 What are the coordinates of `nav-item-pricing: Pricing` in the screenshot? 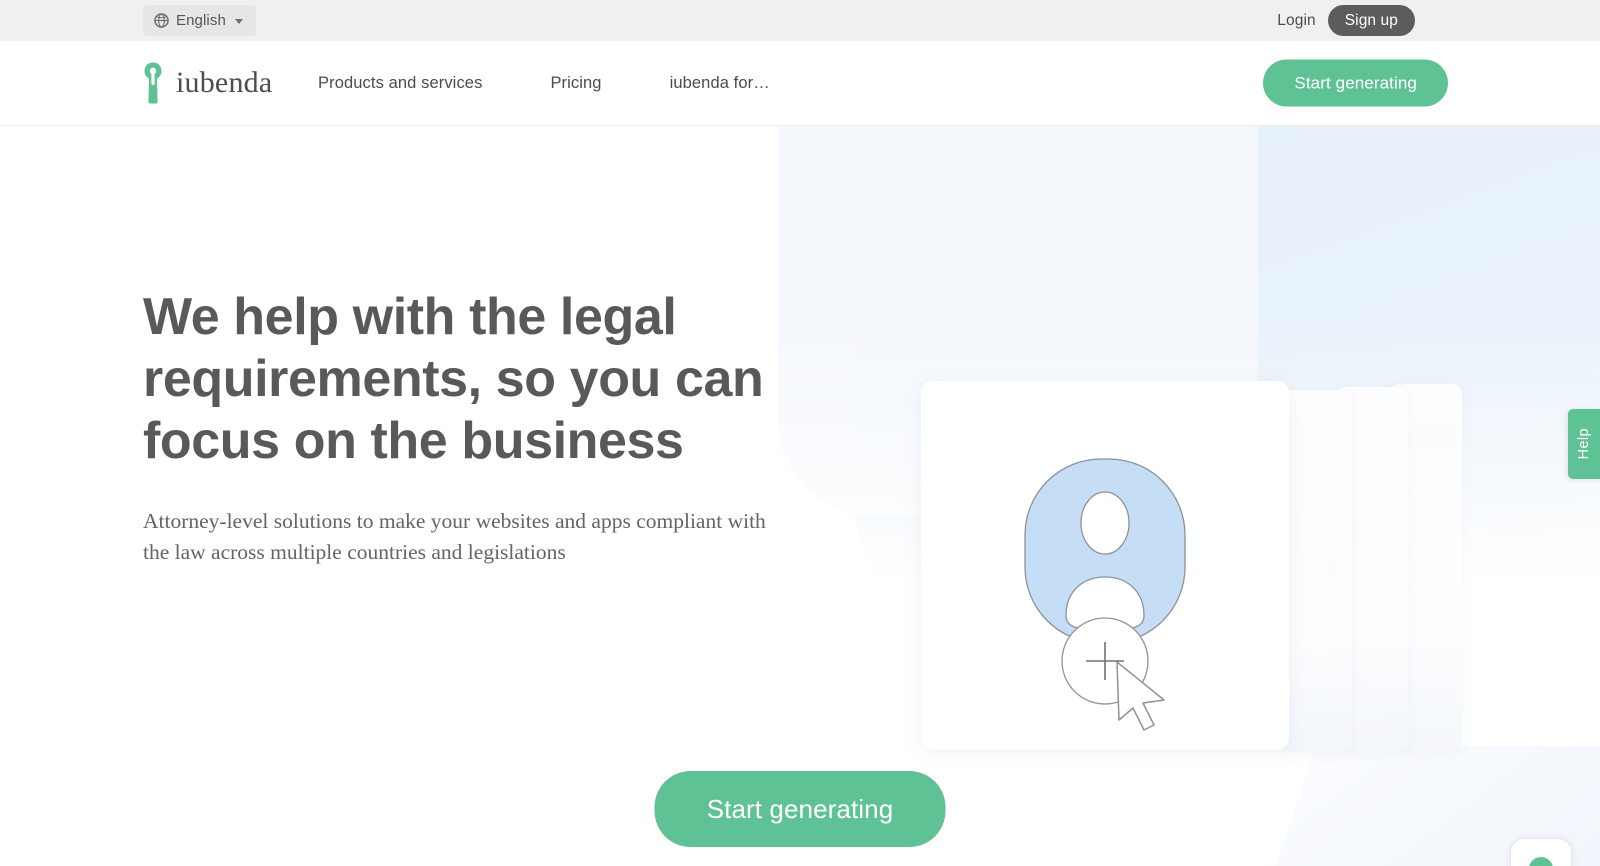 It's located at (575, 83).